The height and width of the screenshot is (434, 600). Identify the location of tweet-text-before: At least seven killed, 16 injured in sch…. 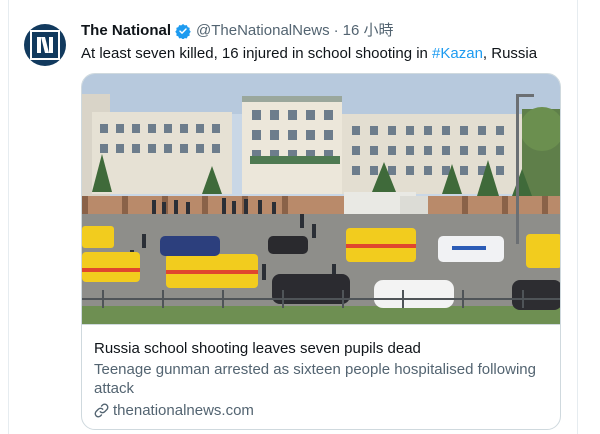
(257, 53).